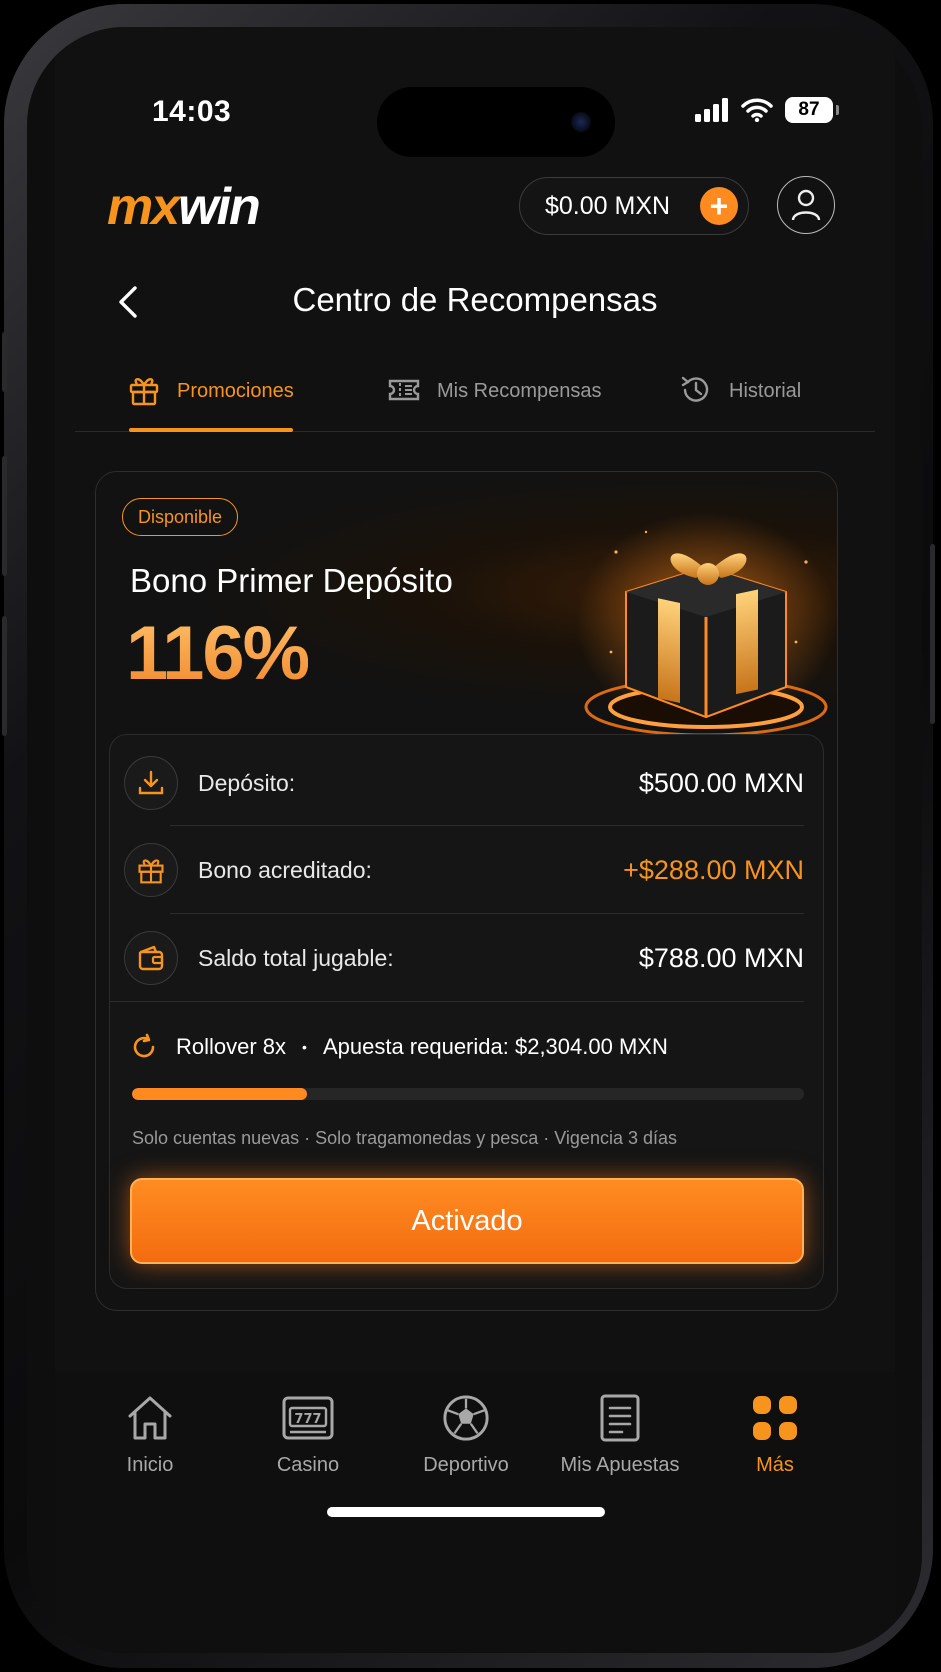 The image size is (941, 1672). I want to click on playable-balance-row: Saldo total jugable: $788.00 MXN, so click(464, 958).